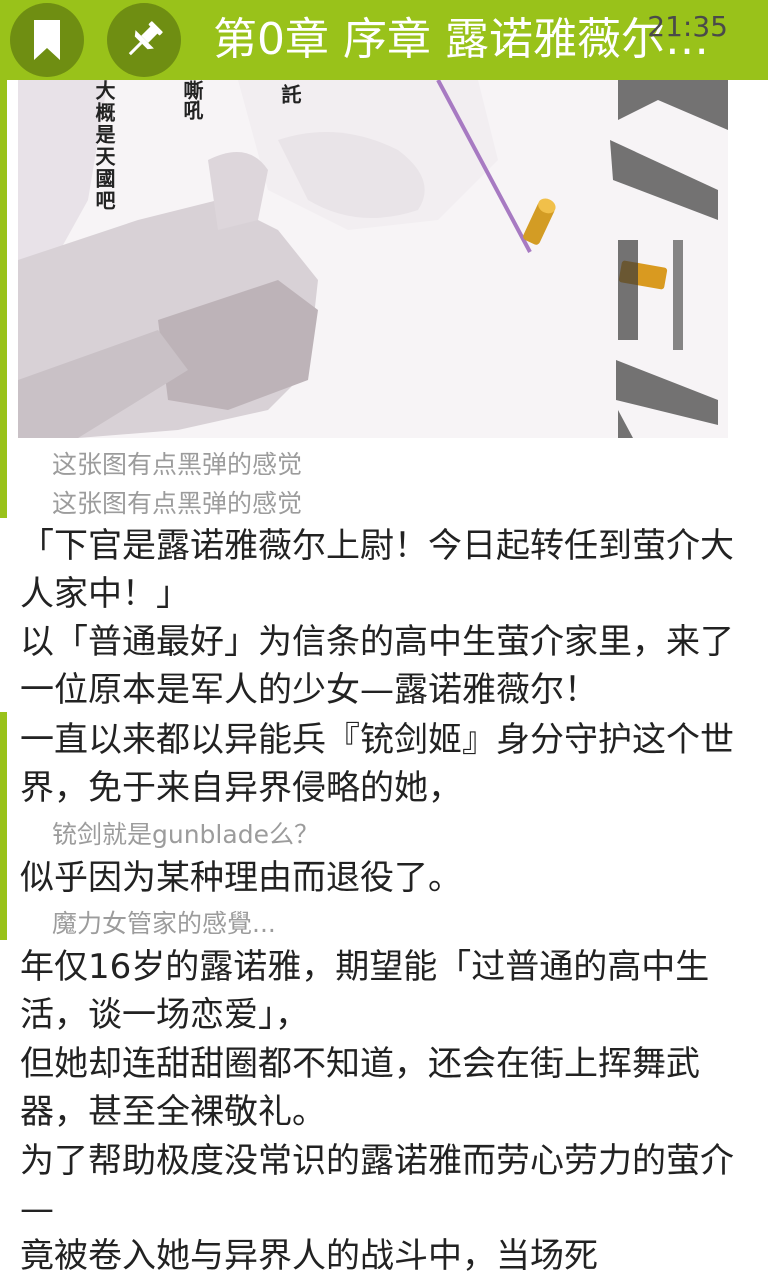 Image resolution: width=768 pixels, height=1280 pixels. What do you see at coordinates (377, 570) in the screenshot?
I see `paragraph: 「下官是露诺雅薇尔上尉！今日起转任到萤介大人家中！」` at bounding box center [377, 570].